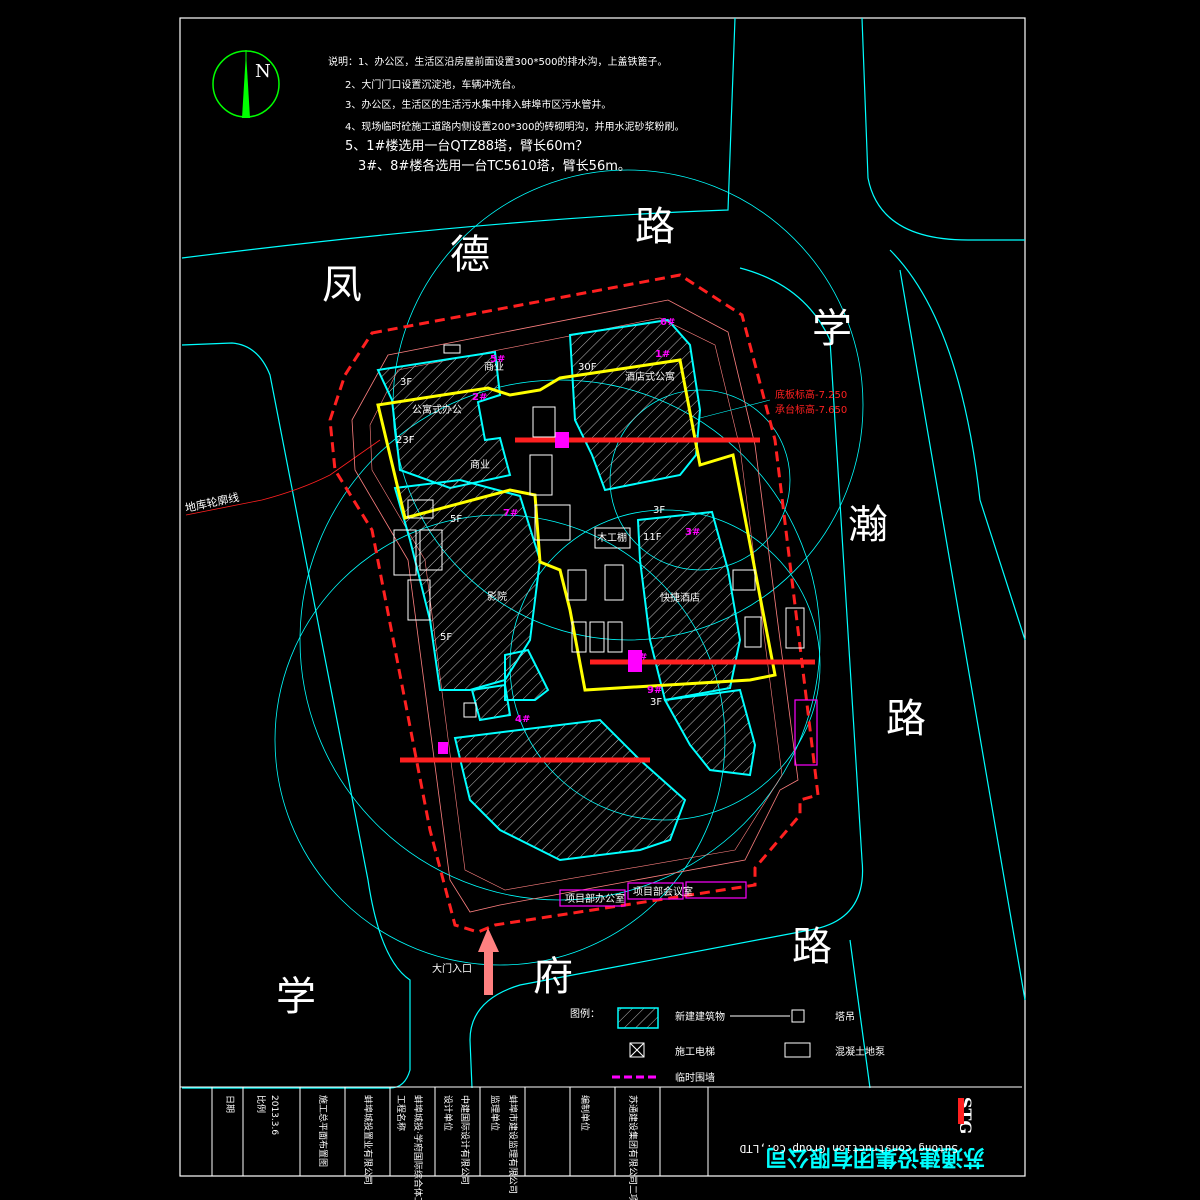  Describe the element at coordinates (700, 1016) in the screenshot. I see `legend-building-label: 新建建筑物` at that location.